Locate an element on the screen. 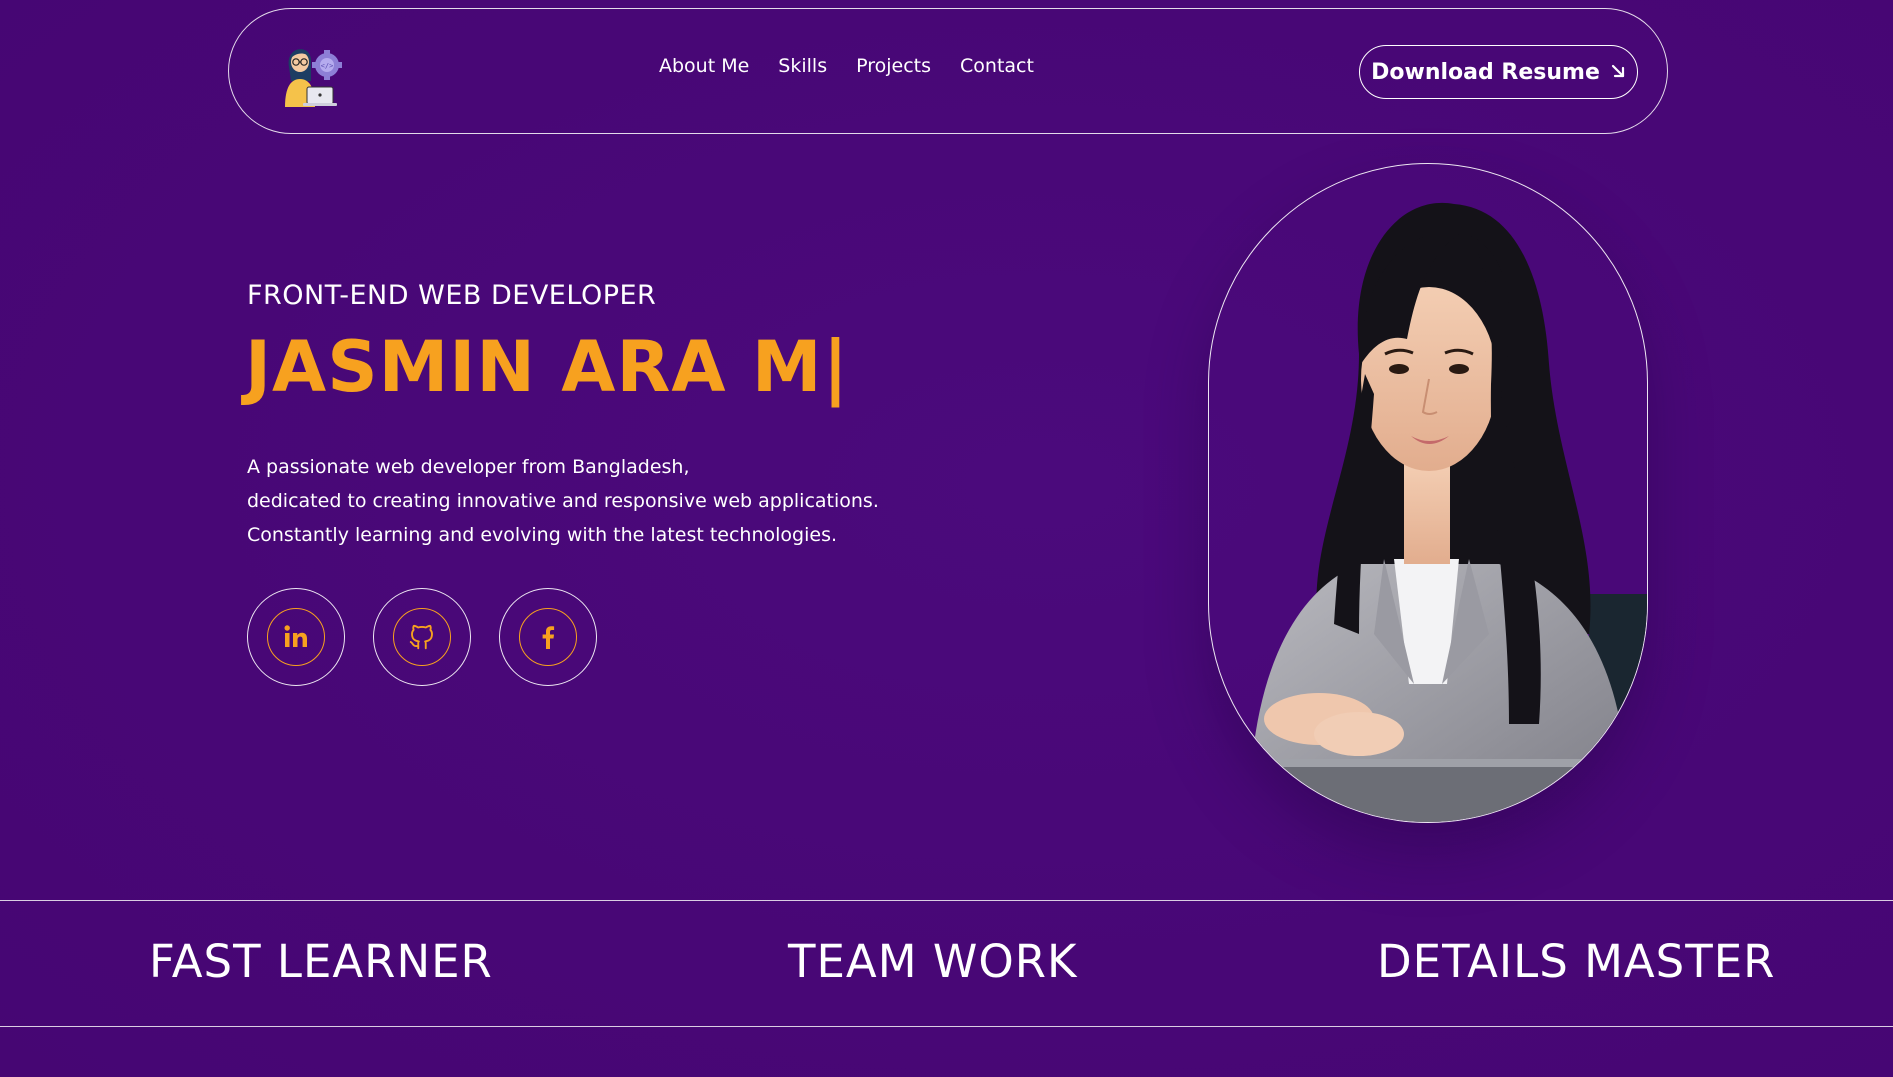 The height and width of the screenshot is (1077, 1893). download-resume-button: Download Resume is located at coordinates (1498, 72).